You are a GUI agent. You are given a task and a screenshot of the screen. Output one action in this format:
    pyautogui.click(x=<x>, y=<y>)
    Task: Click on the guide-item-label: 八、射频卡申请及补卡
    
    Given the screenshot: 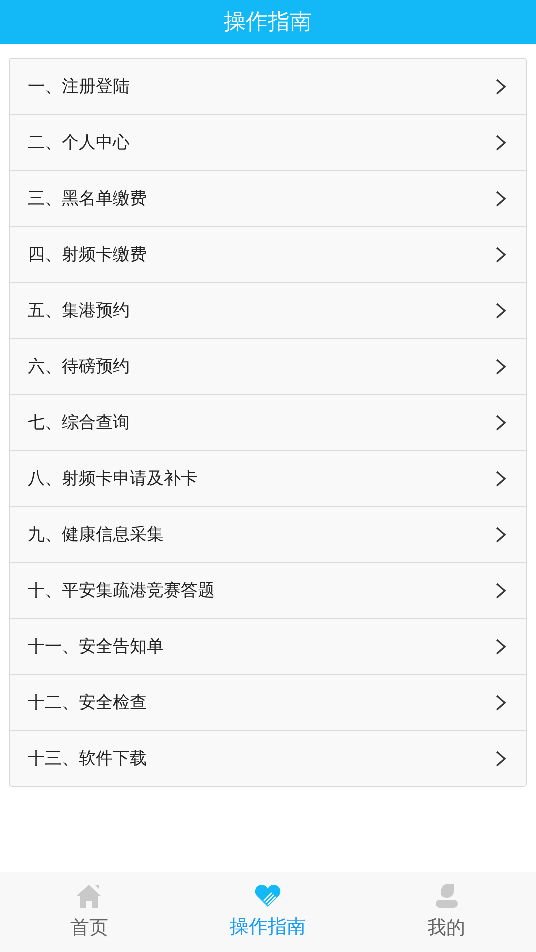 What is the action you would take?
    pyautogui.click(x=113, y=479)
    